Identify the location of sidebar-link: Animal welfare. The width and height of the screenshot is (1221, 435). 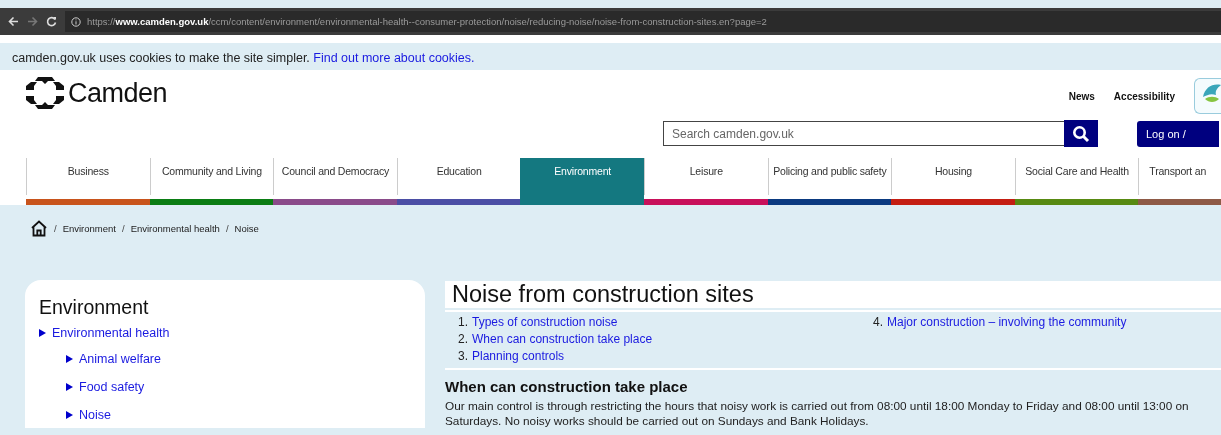
(120, 359).